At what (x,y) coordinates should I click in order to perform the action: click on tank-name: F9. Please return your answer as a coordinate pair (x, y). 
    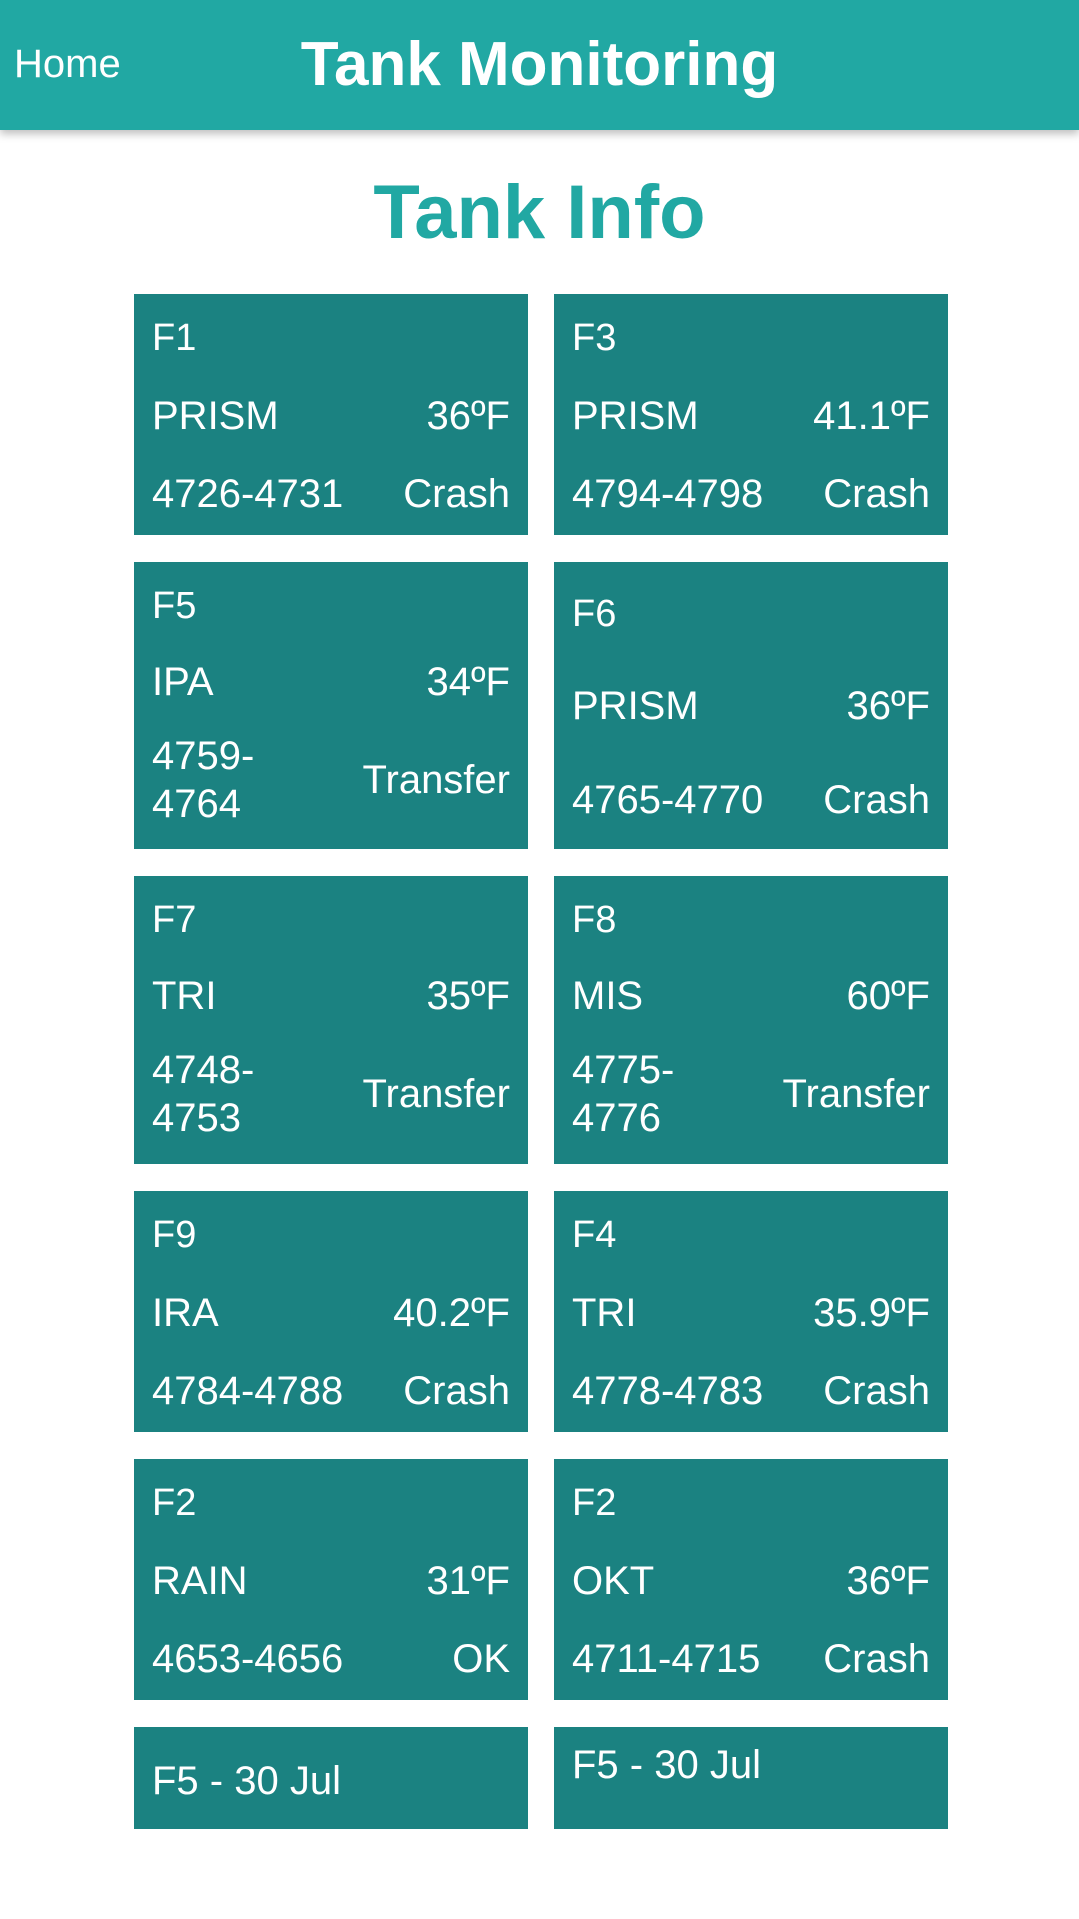
    Looking at the image, I should click on (174, 1235).